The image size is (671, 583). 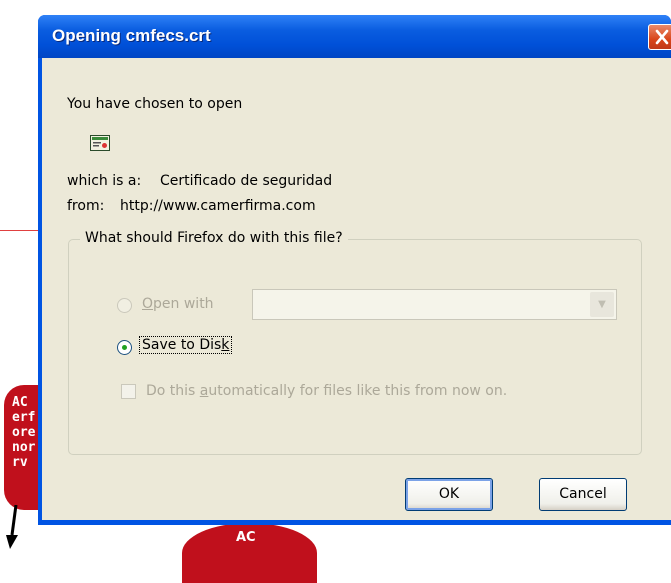 What do you see at coordinates (100, 143) in the screenshot?
I see `certificate-icon` at bounding box center [100, 143].